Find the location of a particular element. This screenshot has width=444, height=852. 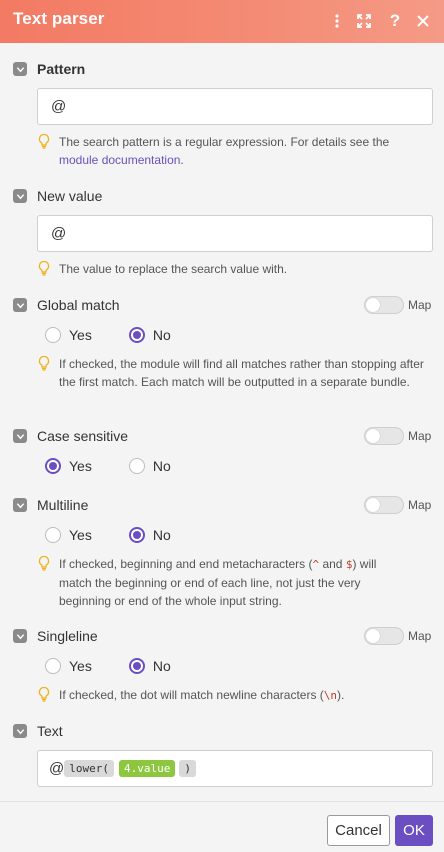

singleline-hint-newline: \n is located at coordinates (330, 695).